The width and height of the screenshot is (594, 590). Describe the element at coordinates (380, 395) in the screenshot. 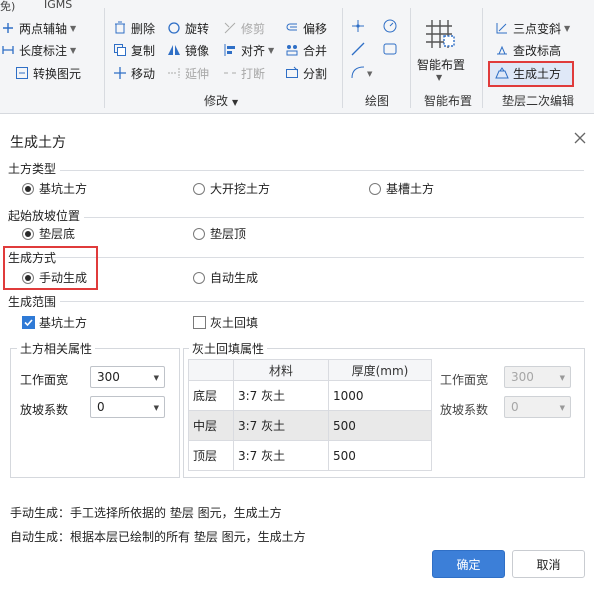

I see `thickness-cell: 1000` at that location.